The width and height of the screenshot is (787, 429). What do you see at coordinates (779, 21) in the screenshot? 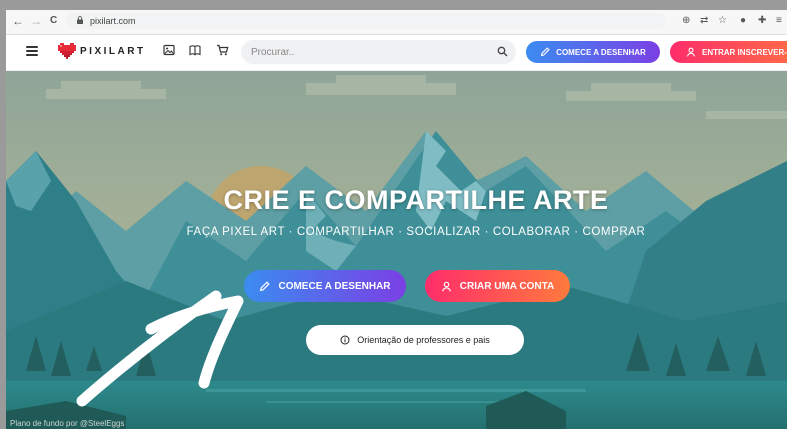
I see `reading-list-icon: ≡` at bounding box center [779, 21].